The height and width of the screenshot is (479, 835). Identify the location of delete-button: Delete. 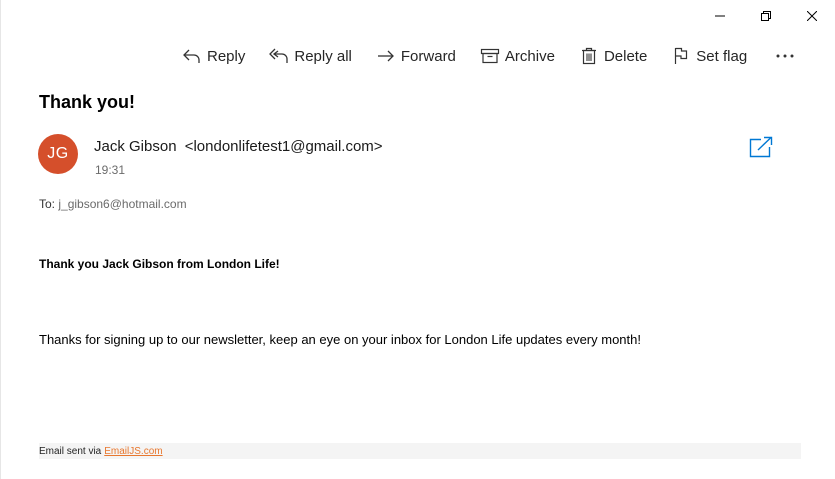
(613, 56).